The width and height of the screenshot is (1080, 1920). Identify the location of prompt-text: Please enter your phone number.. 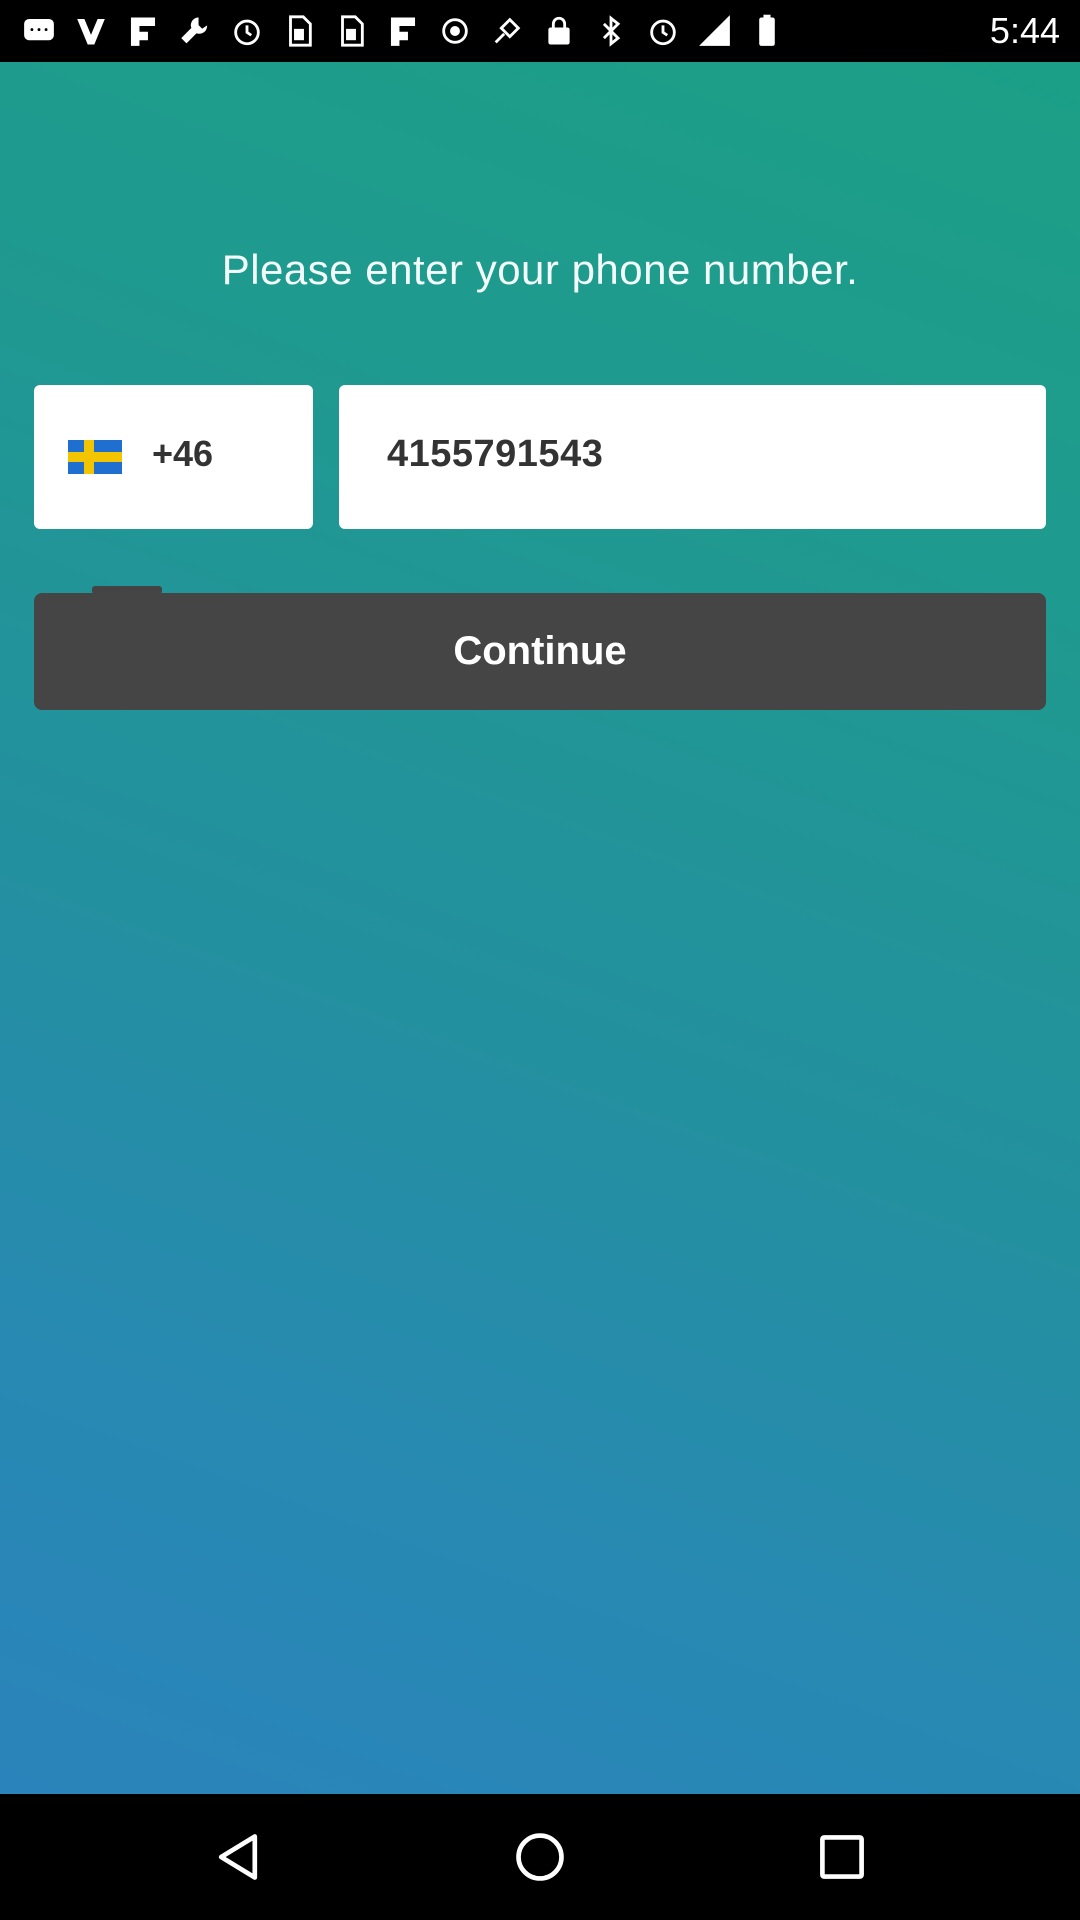
(540, 269).